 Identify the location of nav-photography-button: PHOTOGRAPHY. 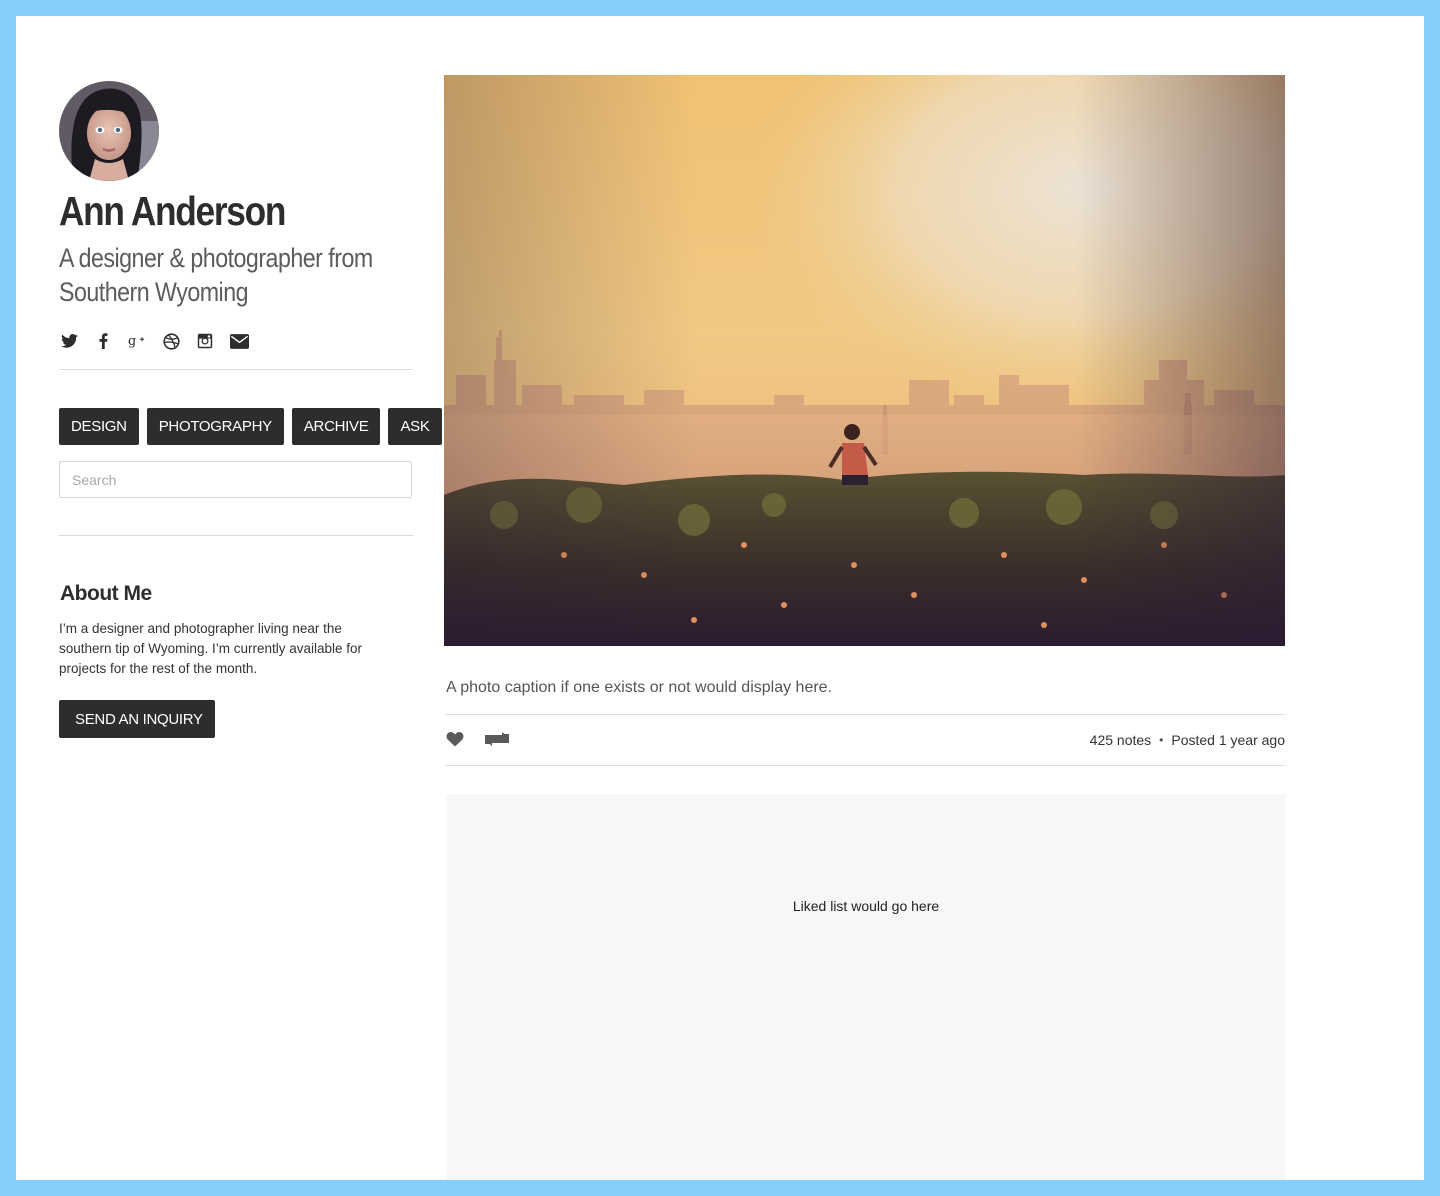
(215, 426).